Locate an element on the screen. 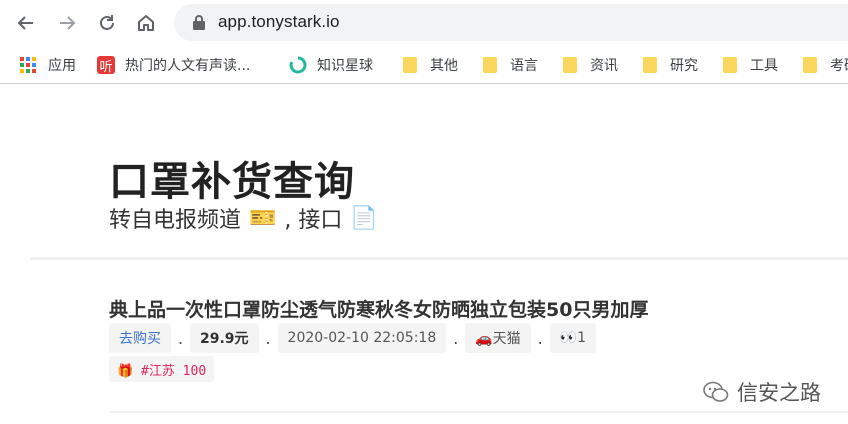  bookmark-label: 知识星球 is located at coordinates (345, 66).